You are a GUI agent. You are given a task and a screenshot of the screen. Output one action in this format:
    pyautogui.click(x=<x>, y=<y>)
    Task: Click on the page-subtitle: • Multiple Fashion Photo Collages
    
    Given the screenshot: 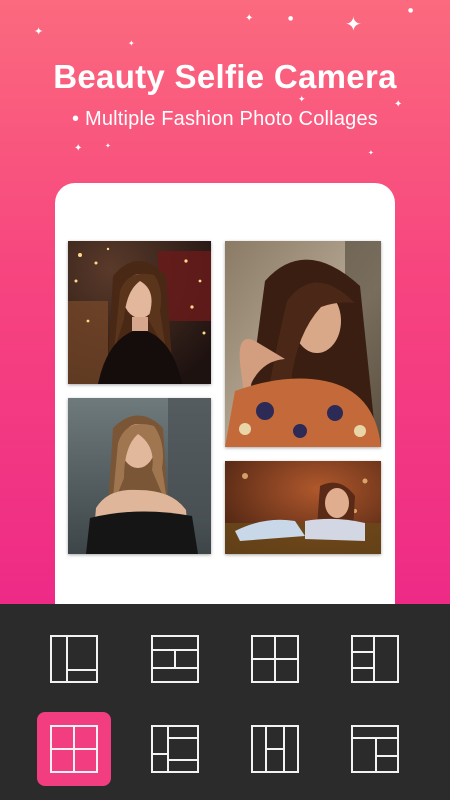 What is the action you would take?
    pyautogui.click(x=225, y=119)
    